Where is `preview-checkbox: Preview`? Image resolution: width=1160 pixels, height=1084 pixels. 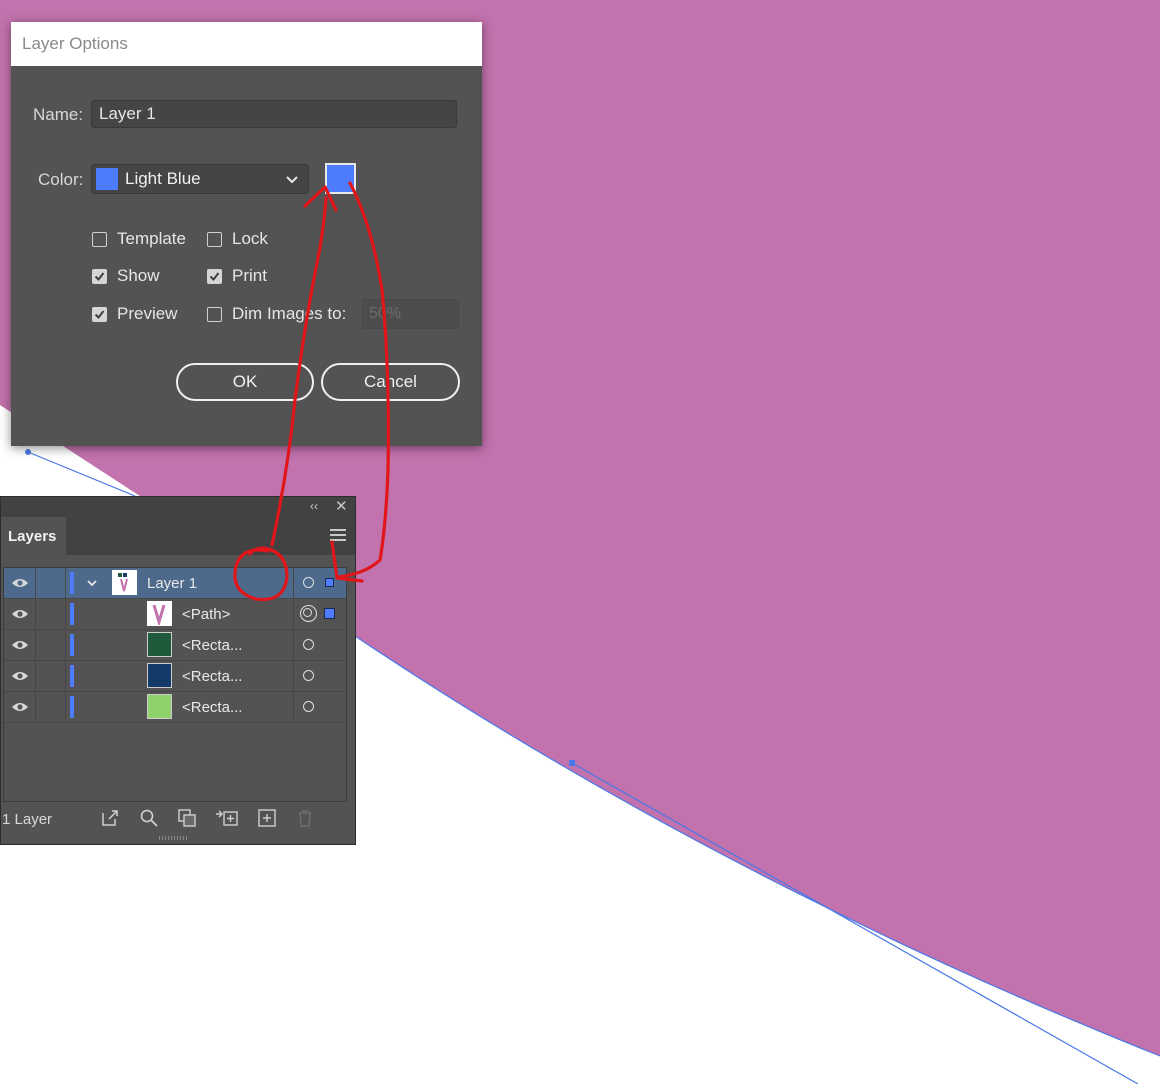 preview-checkbox: Preview is located at coordinates (134, 314).